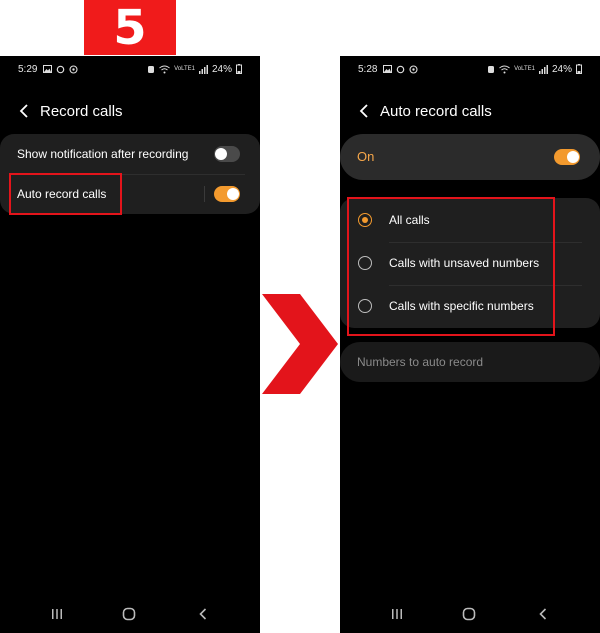  I want to click on numbers-to-auto-record-item: Numbers to auto record, so click(470, 362).